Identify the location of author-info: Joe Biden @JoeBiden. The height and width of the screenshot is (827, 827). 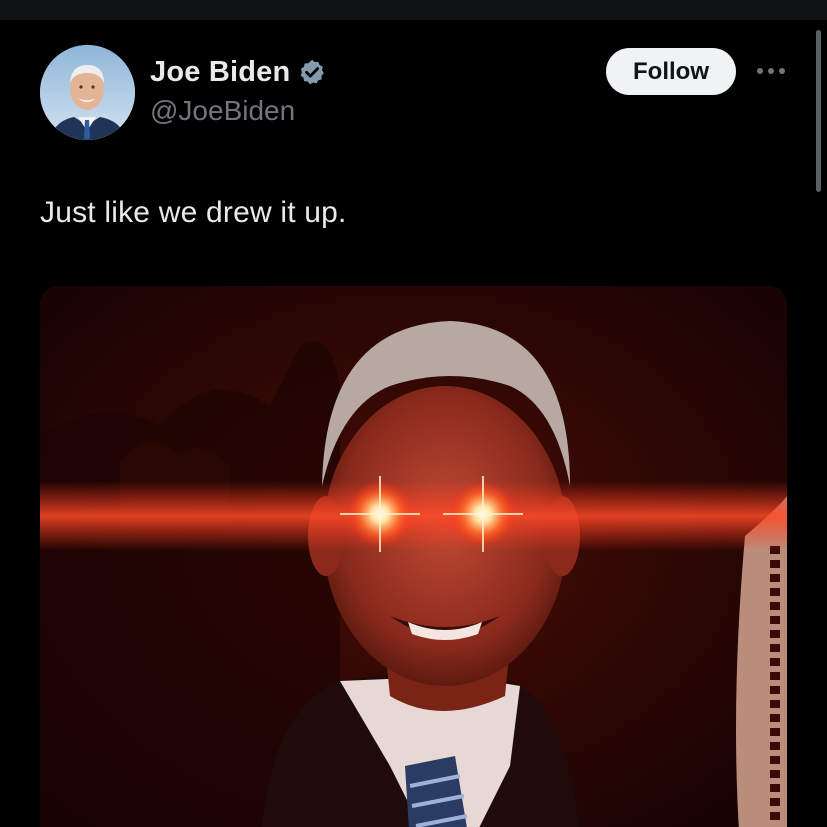
(238, 90).